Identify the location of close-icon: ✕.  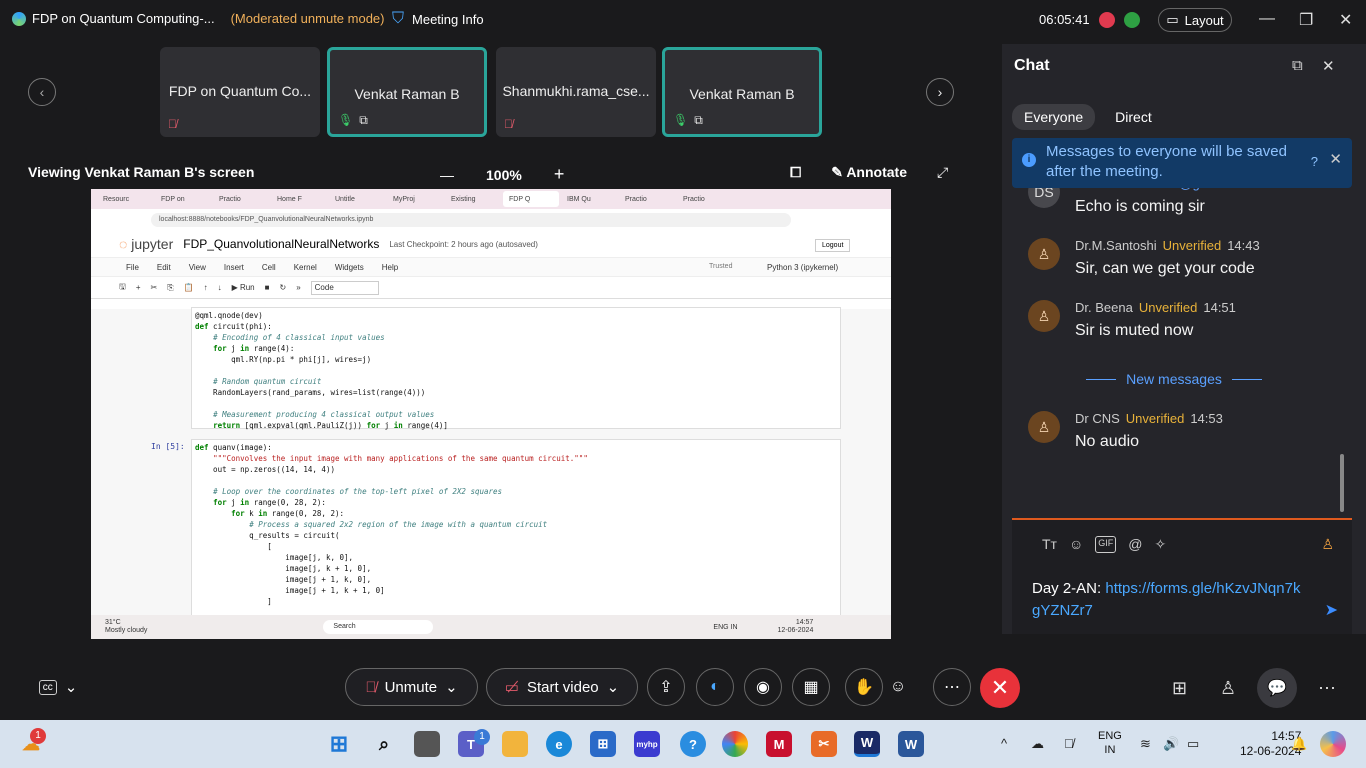
(1345, 20).